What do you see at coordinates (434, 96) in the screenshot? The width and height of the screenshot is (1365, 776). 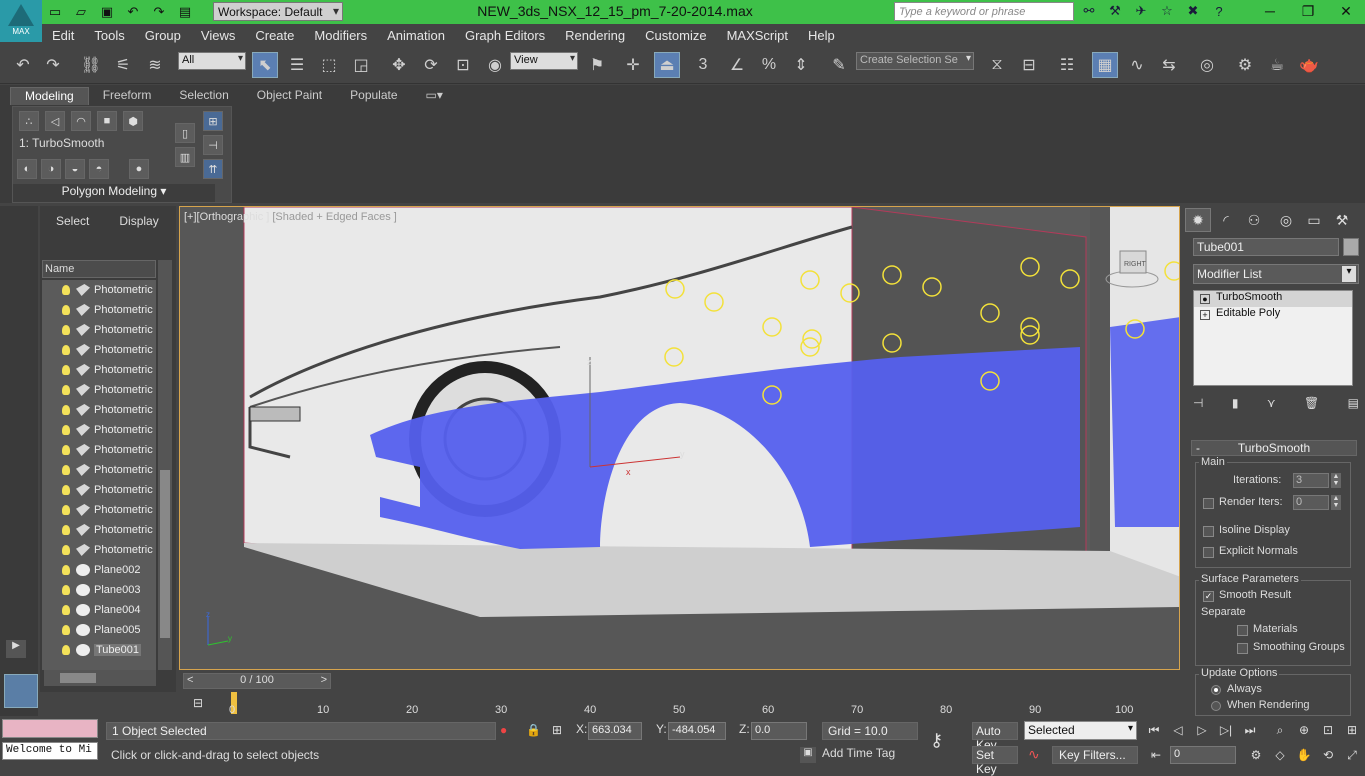 I see `ribbon-options-icon: ▭▾` at bounding box center [434, 96].